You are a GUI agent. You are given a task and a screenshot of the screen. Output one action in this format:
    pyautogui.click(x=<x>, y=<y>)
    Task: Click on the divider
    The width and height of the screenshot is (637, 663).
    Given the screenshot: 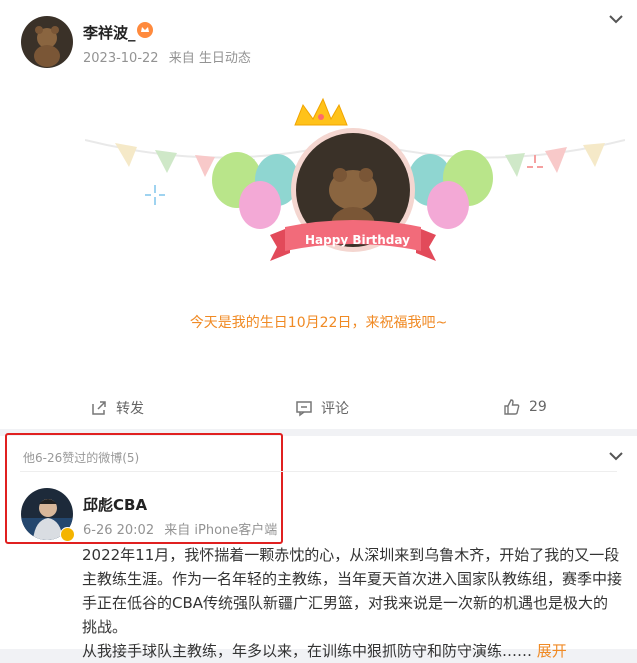 What is the action you would take?
    pyautogui.click(x=318, y=471)
    